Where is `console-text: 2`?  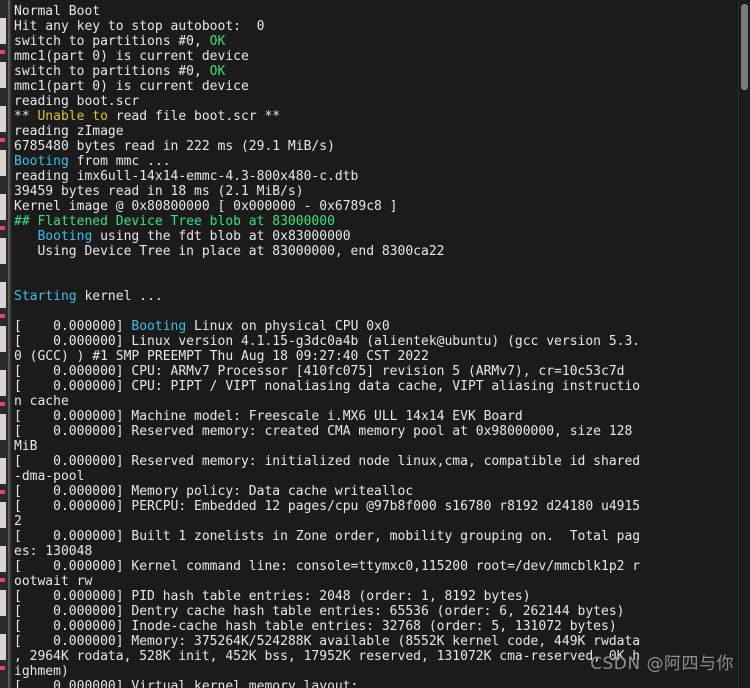 console-text: 2 is located at coordinates (18, 521).